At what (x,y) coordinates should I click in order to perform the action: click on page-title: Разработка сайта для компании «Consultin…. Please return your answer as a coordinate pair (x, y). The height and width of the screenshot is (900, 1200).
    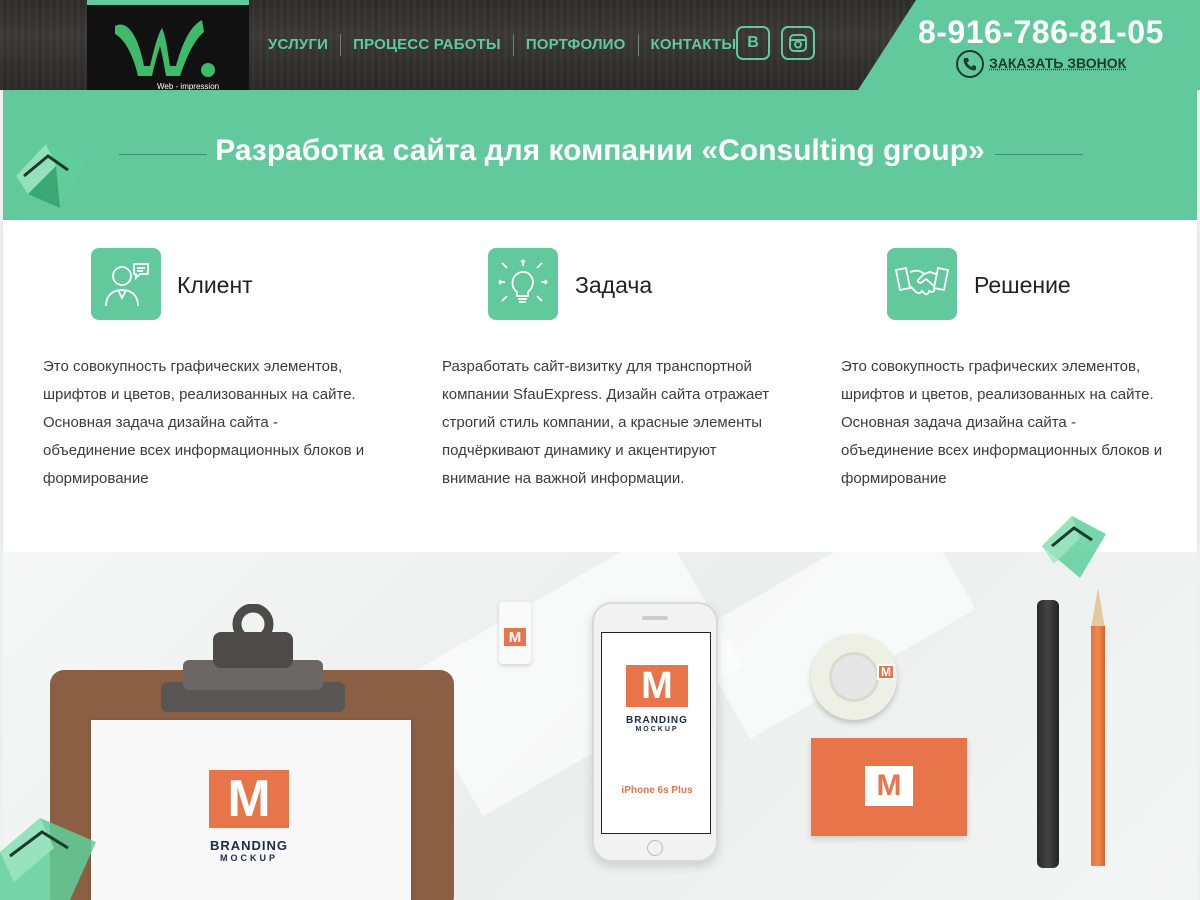
    Looking at the image, I should click on (600, 150).